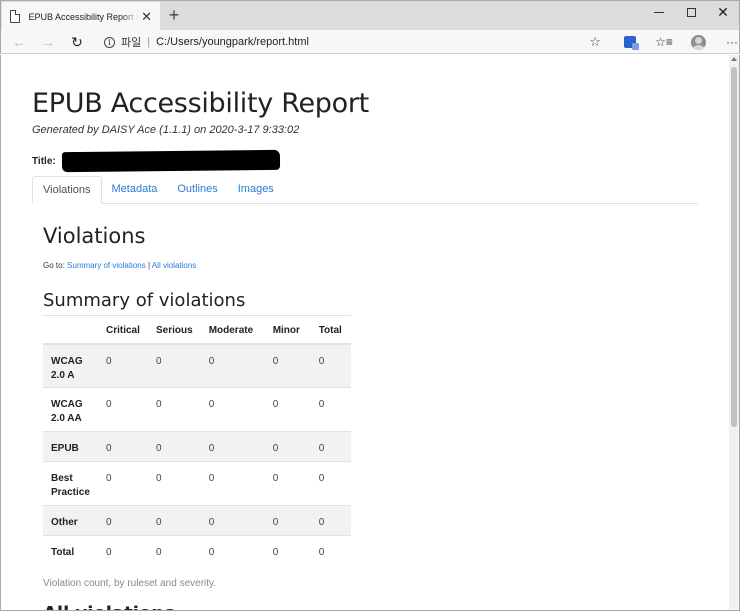 The width and height of the screenshot is (740, 611). Describe the element at coordinates (44, 161) in the screenshot. I see `title-label: Title:` at that location.